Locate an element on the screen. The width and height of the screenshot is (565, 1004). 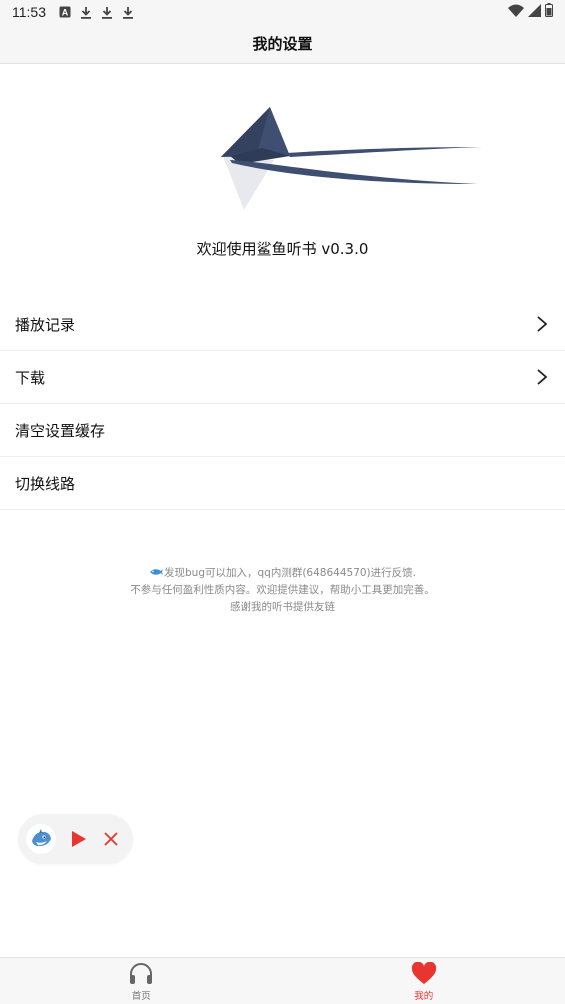
tab-label: 首页 is located at coordinates (141, 996).